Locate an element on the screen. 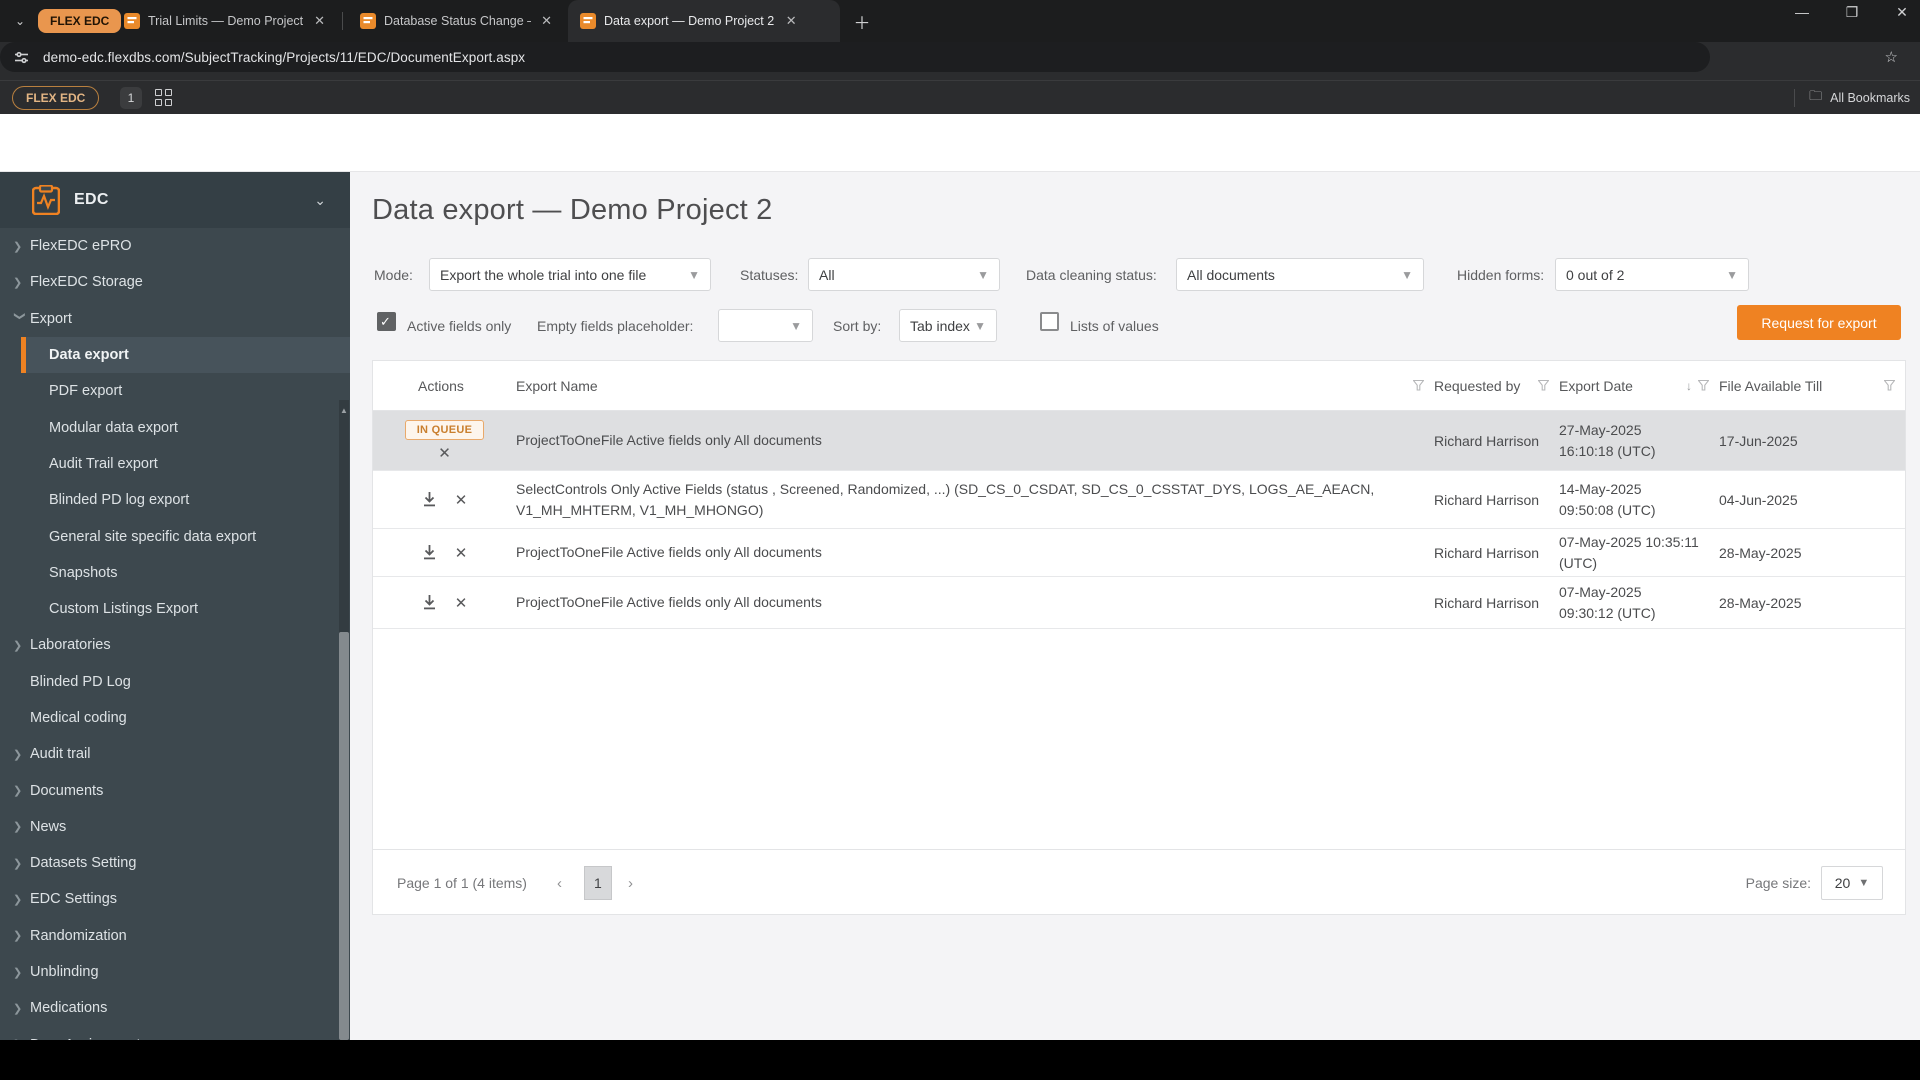 The height and width of the screenshot is (1080, 1920). sidebar-item-blinded-pd-log: Blinded PD Log is located at coordinates (175, 682).